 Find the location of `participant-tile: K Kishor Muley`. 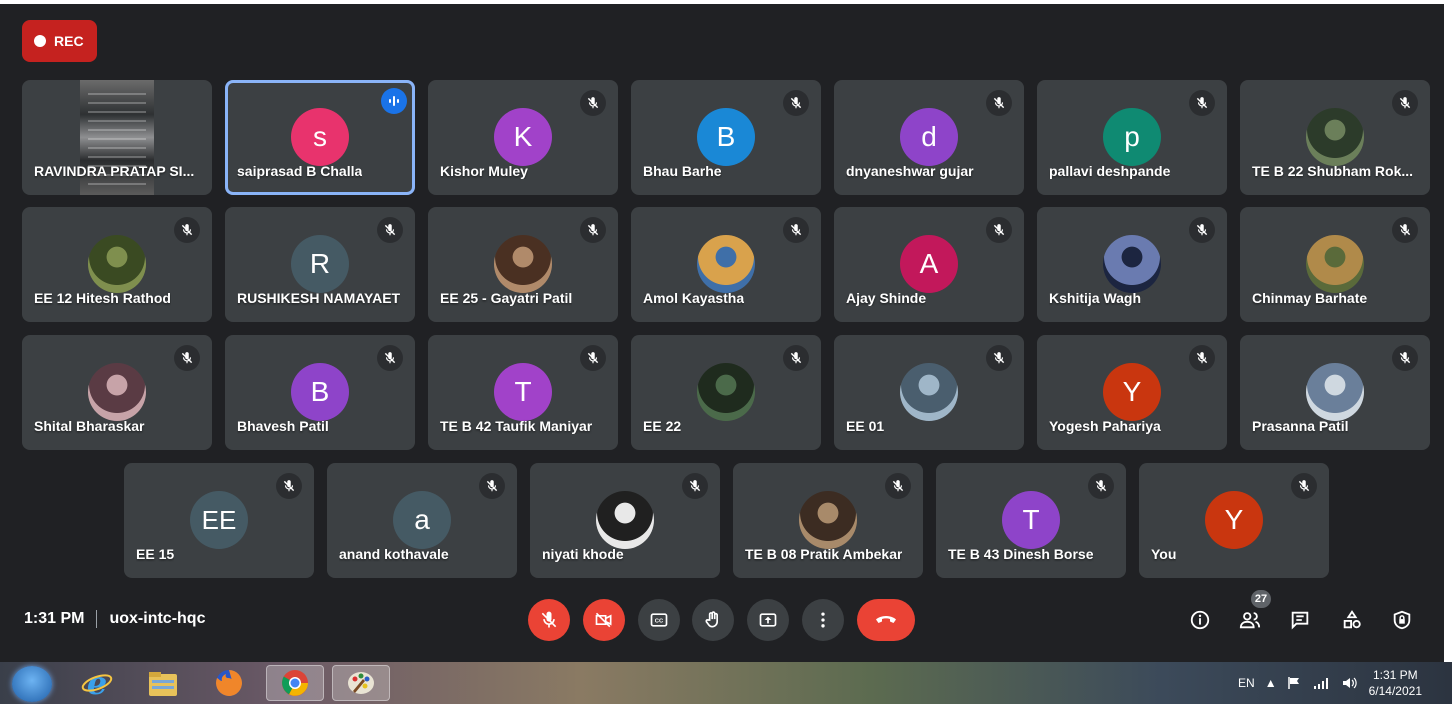

participant-tile: K Kishor Muley is located at coordinates (523, 137).